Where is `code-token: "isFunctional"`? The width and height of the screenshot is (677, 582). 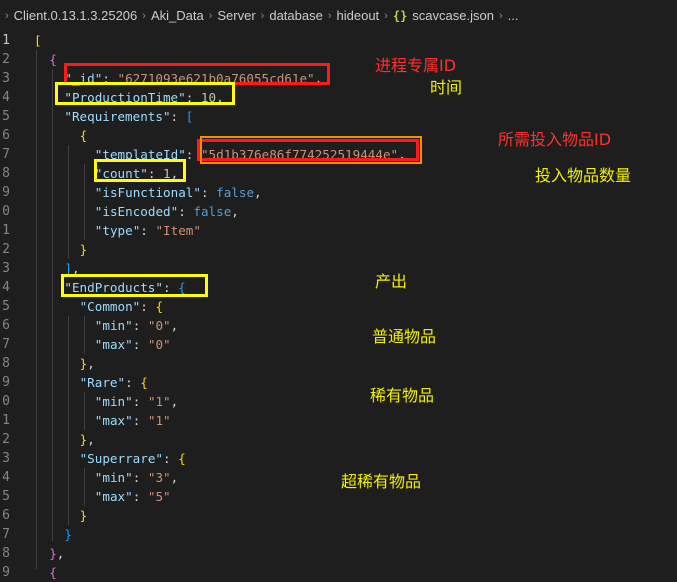
code-token: "isFunctional" is located at coordinates (147, 192).